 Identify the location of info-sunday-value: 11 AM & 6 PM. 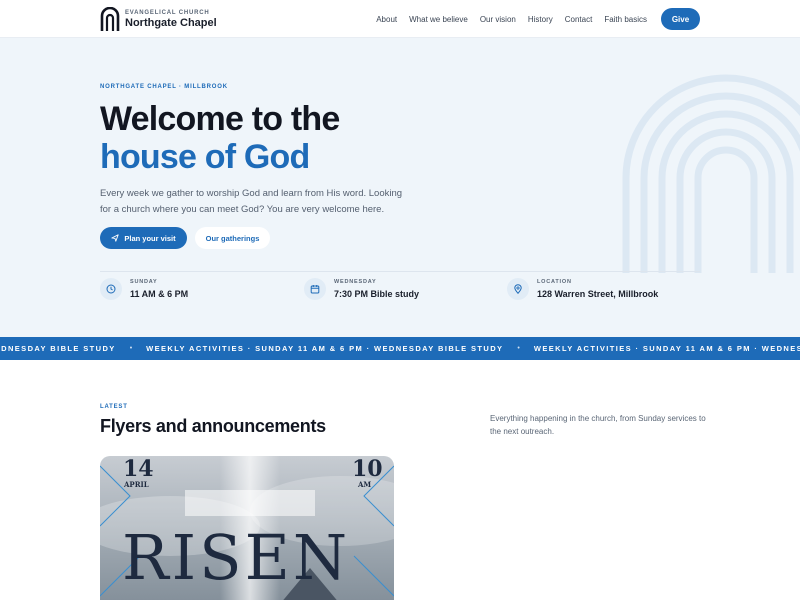
(159, 294).